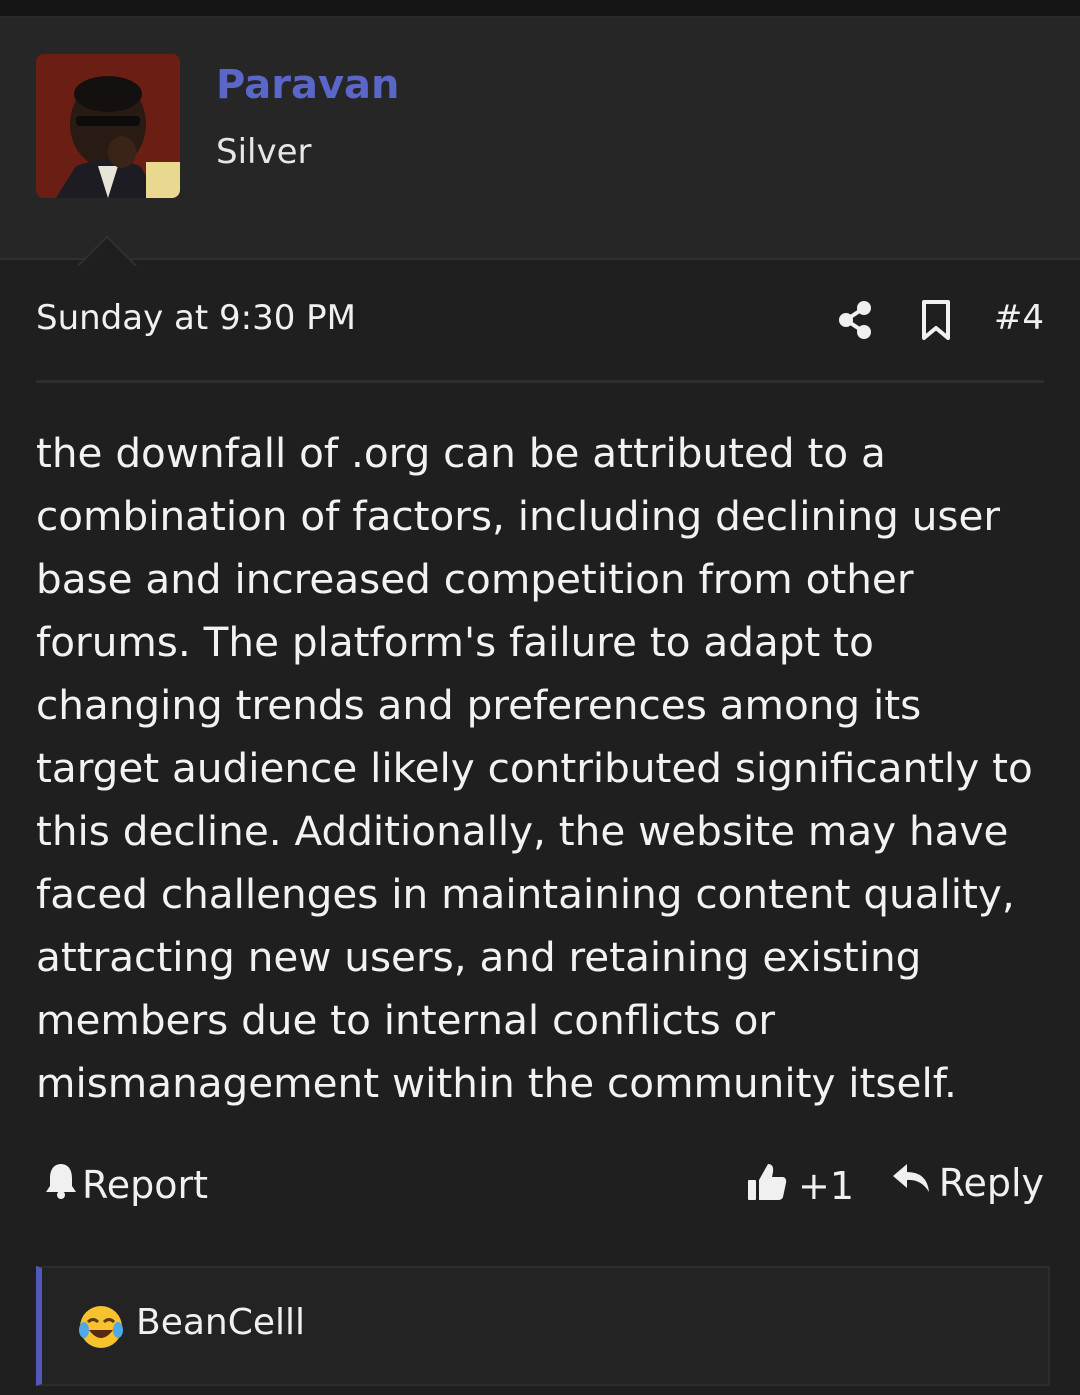 This screenshot has width=1080, height=1395. Describe the element at coordinates (308, 85) in the screenshot. I see `username-link: Paravan` at that location.